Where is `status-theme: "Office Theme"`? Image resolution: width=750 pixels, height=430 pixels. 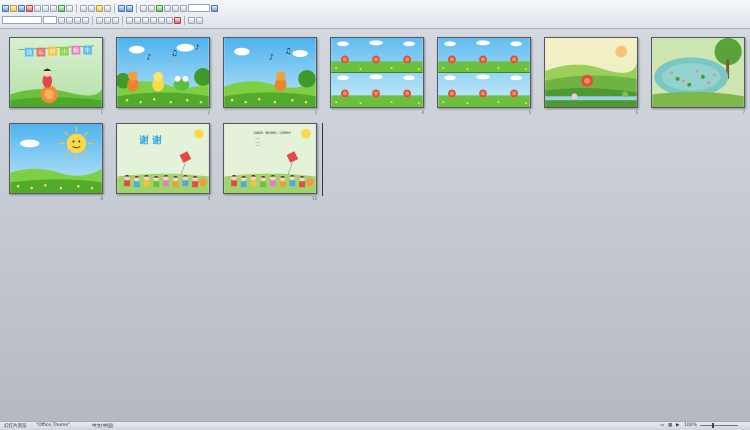 status-theme: "Office Theme" is located at coordinates (53, 425).